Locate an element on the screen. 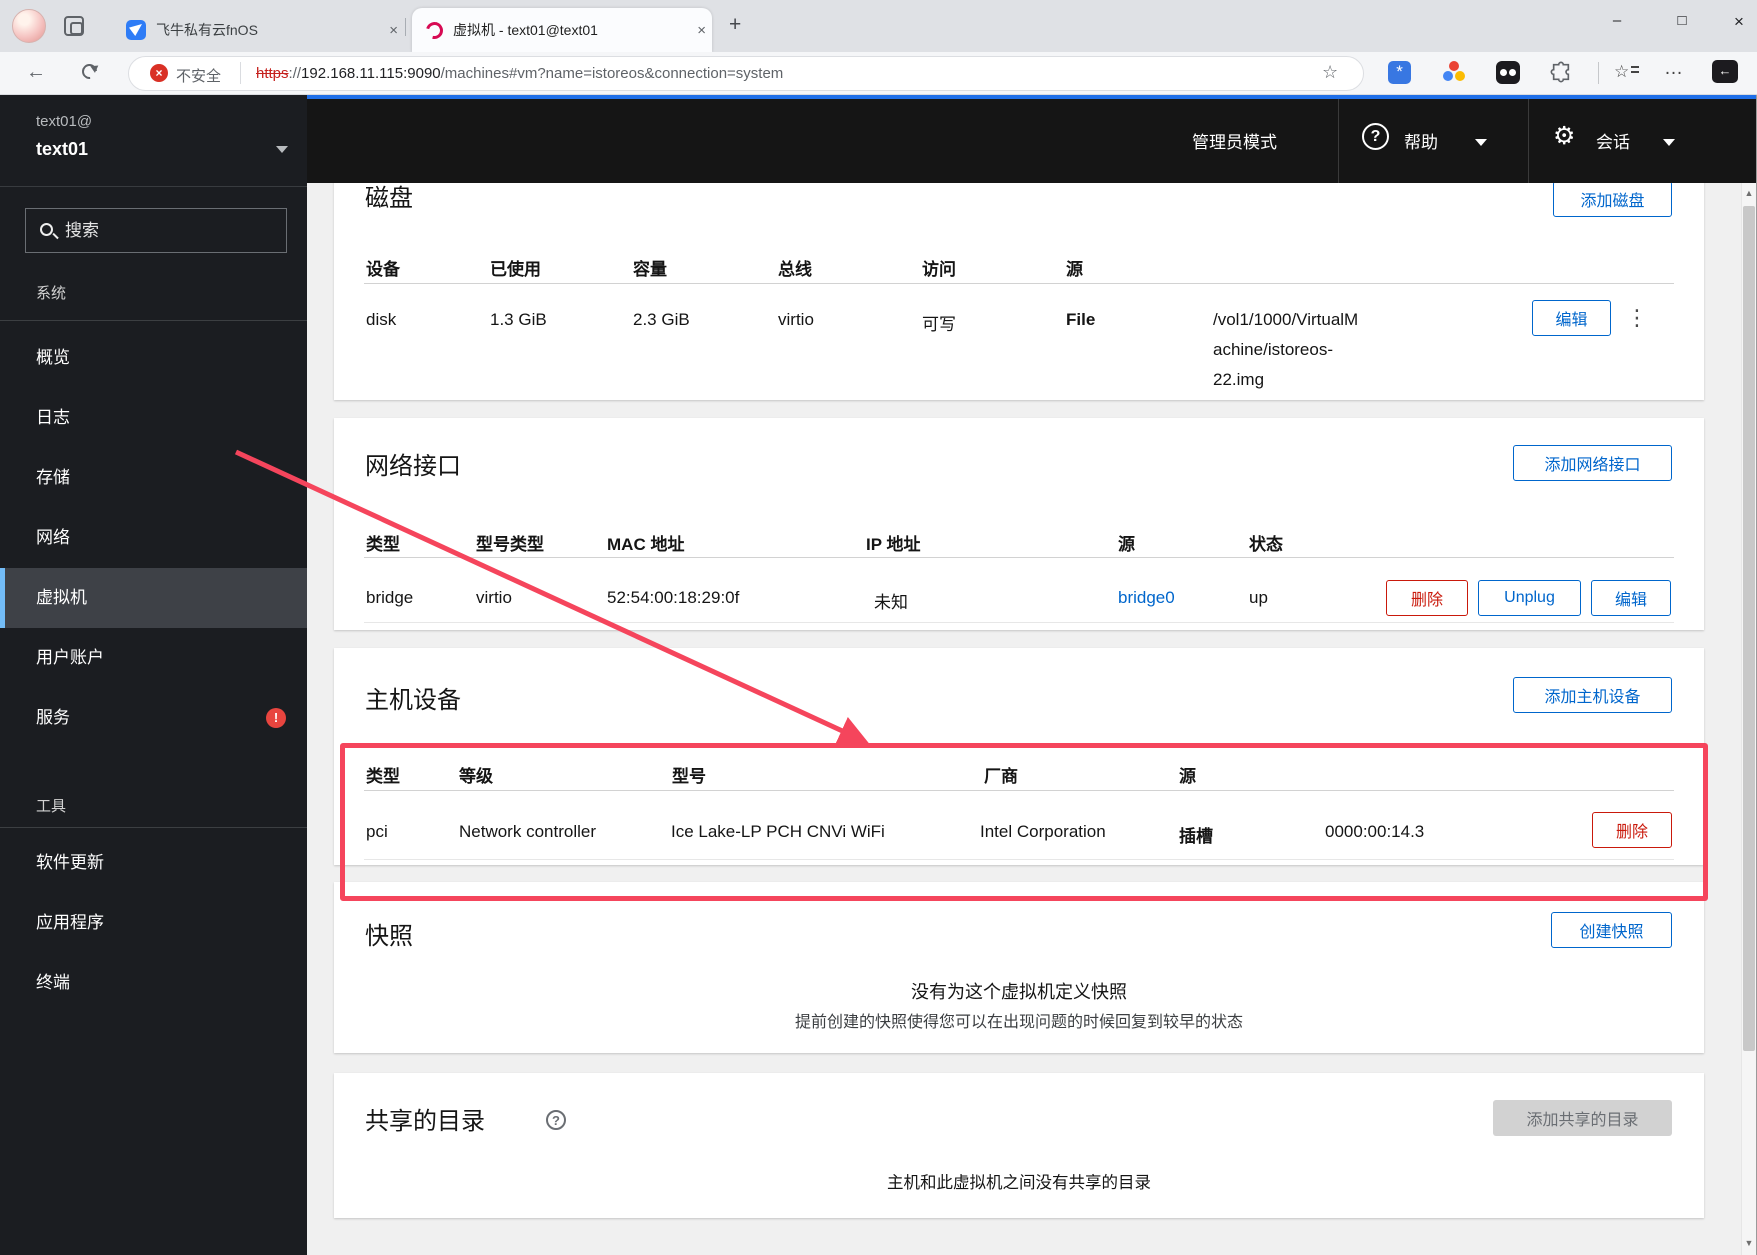 The width and height of the screenshot is (1757, 1255). host-switcher: text01@ text01 is located at coordinates (153, 141).